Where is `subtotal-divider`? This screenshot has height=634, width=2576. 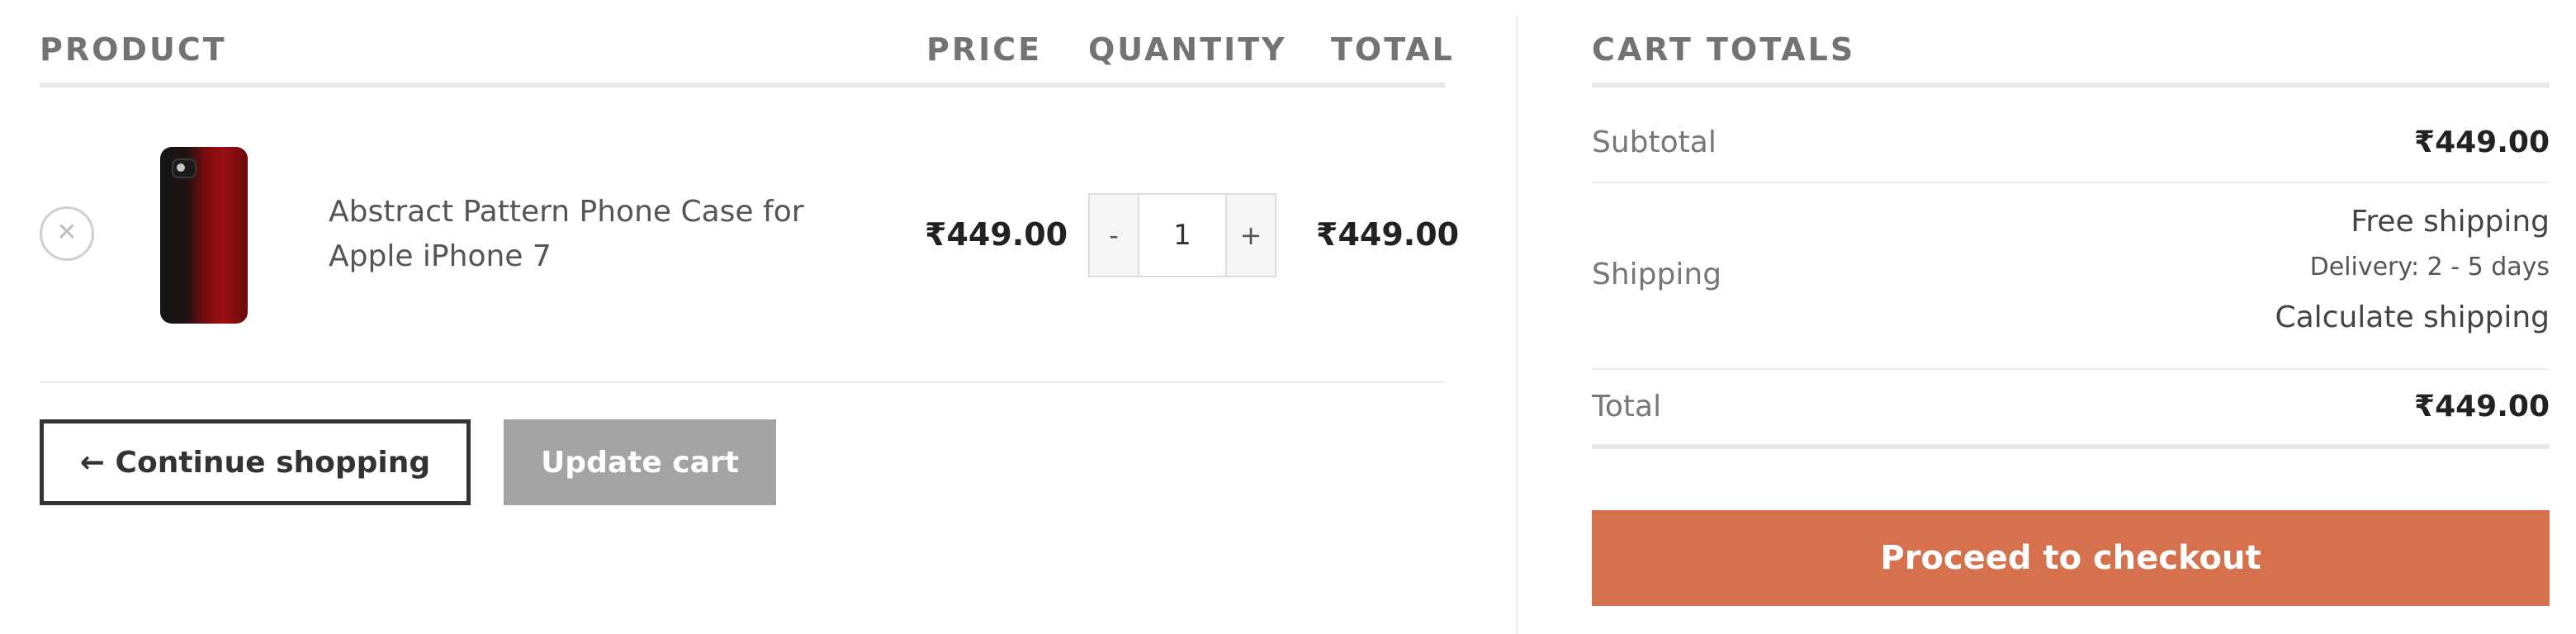 subtotal-divider is located at coordinates (2071, 182).